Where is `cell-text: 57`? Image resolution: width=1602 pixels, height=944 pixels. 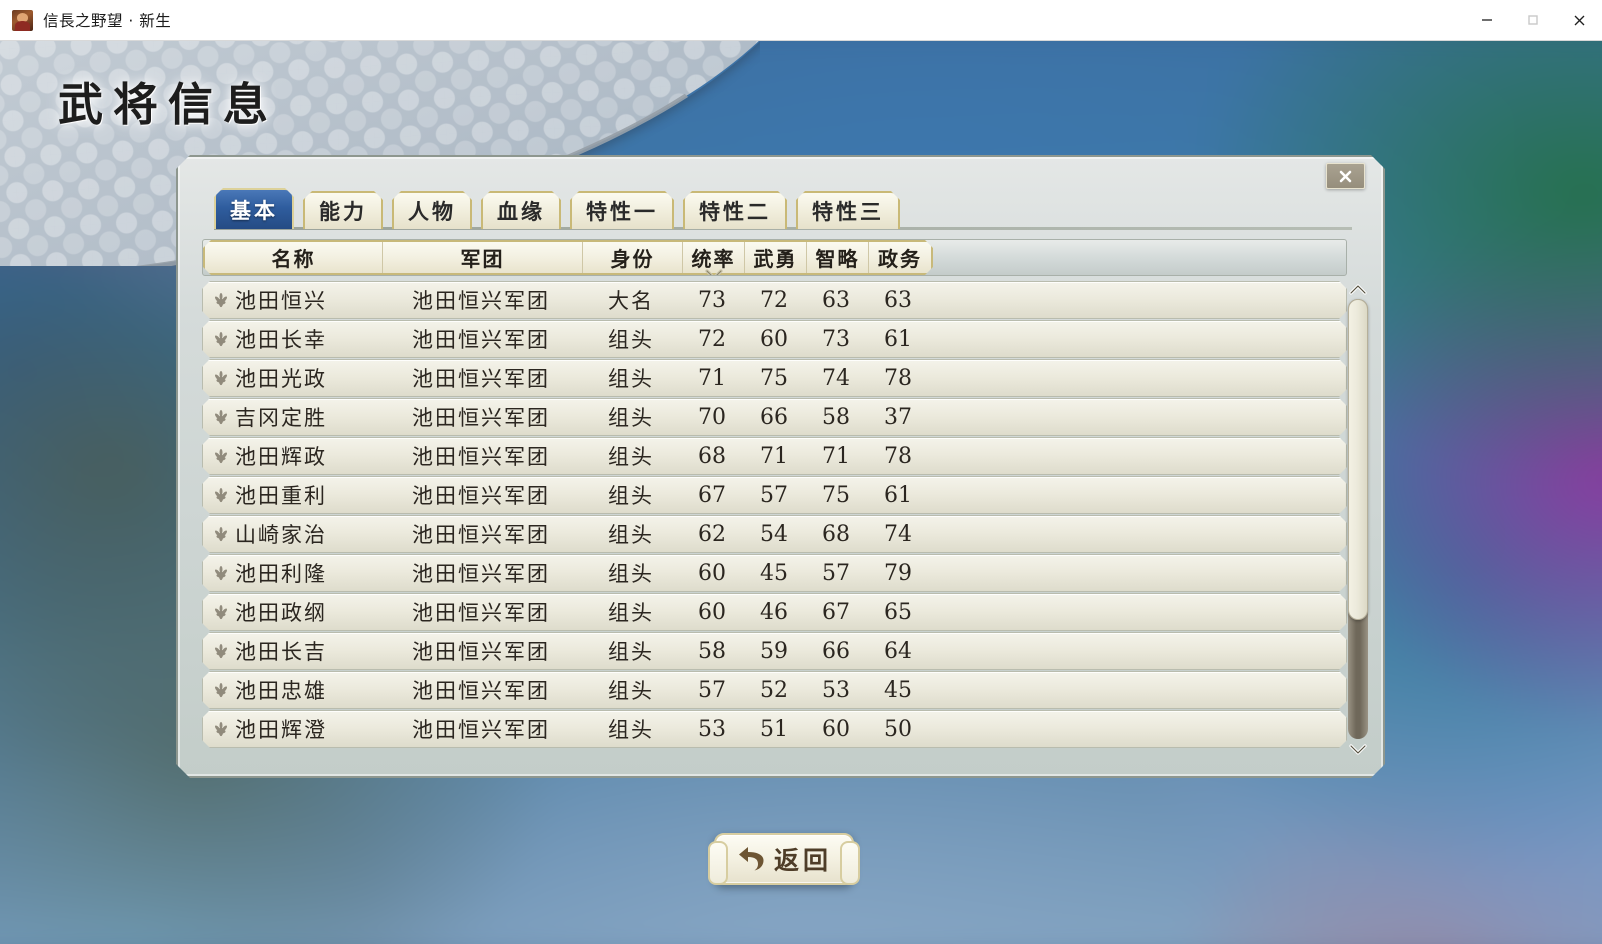 cell-text: 57 is located at coordinates (836, 573).